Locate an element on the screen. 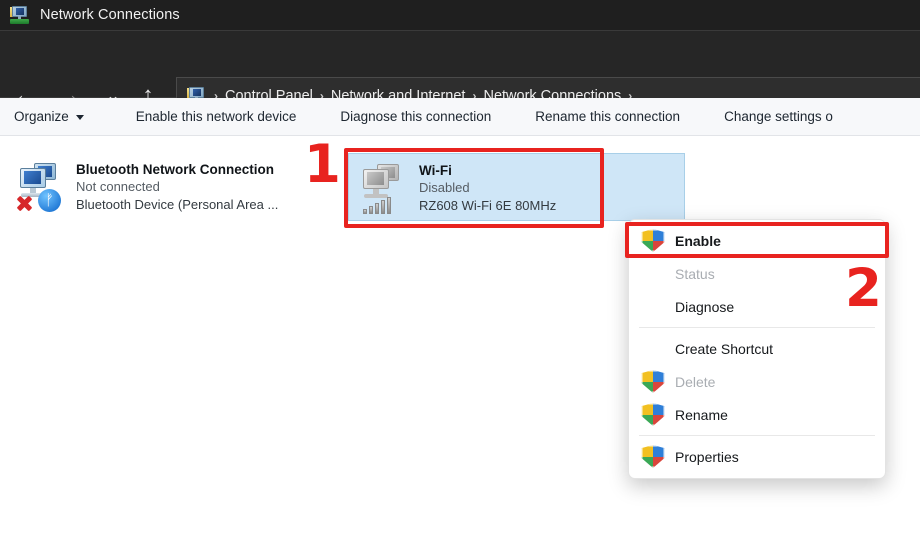 The height and width of the screenshot is (537, 920). network-adapter-icon: ᚠ is located at coordinates (41, 186).